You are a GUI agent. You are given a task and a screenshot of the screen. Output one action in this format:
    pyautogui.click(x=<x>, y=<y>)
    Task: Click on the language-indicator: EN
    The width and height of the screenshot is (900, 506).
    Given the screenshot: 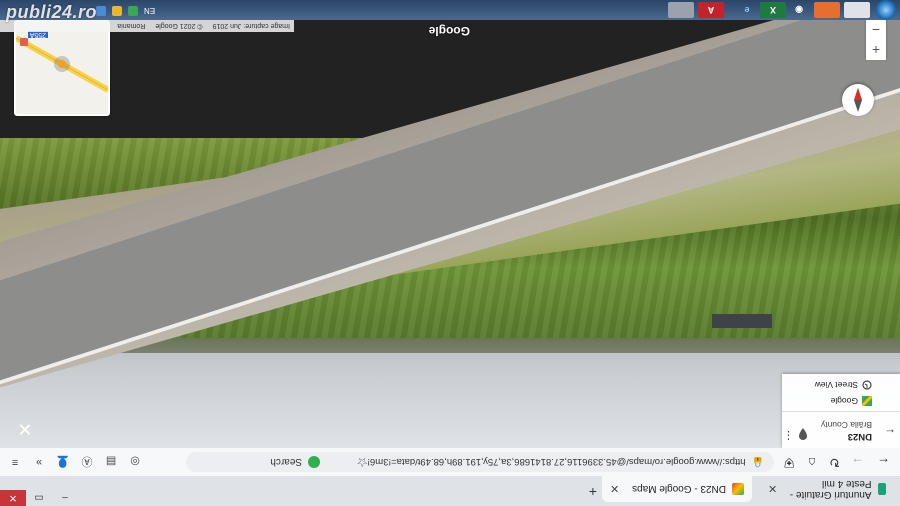 What is the action you would take?
    pyautogui.click(x=149, y=11)
    